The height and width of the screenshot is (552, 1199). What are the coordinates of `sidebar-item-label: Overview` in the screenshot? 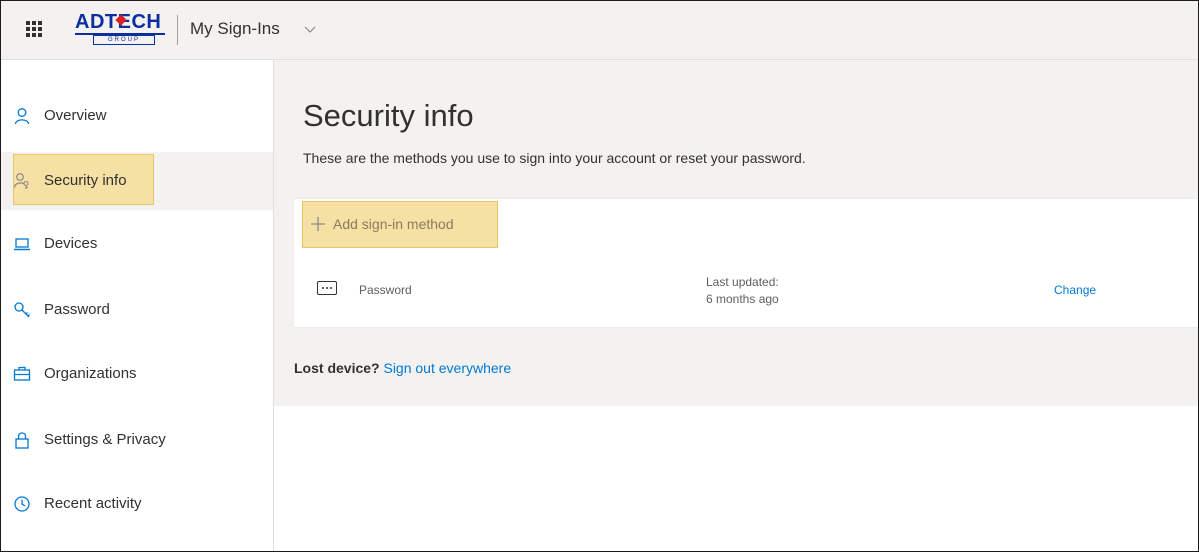 It's located at (75, 115).